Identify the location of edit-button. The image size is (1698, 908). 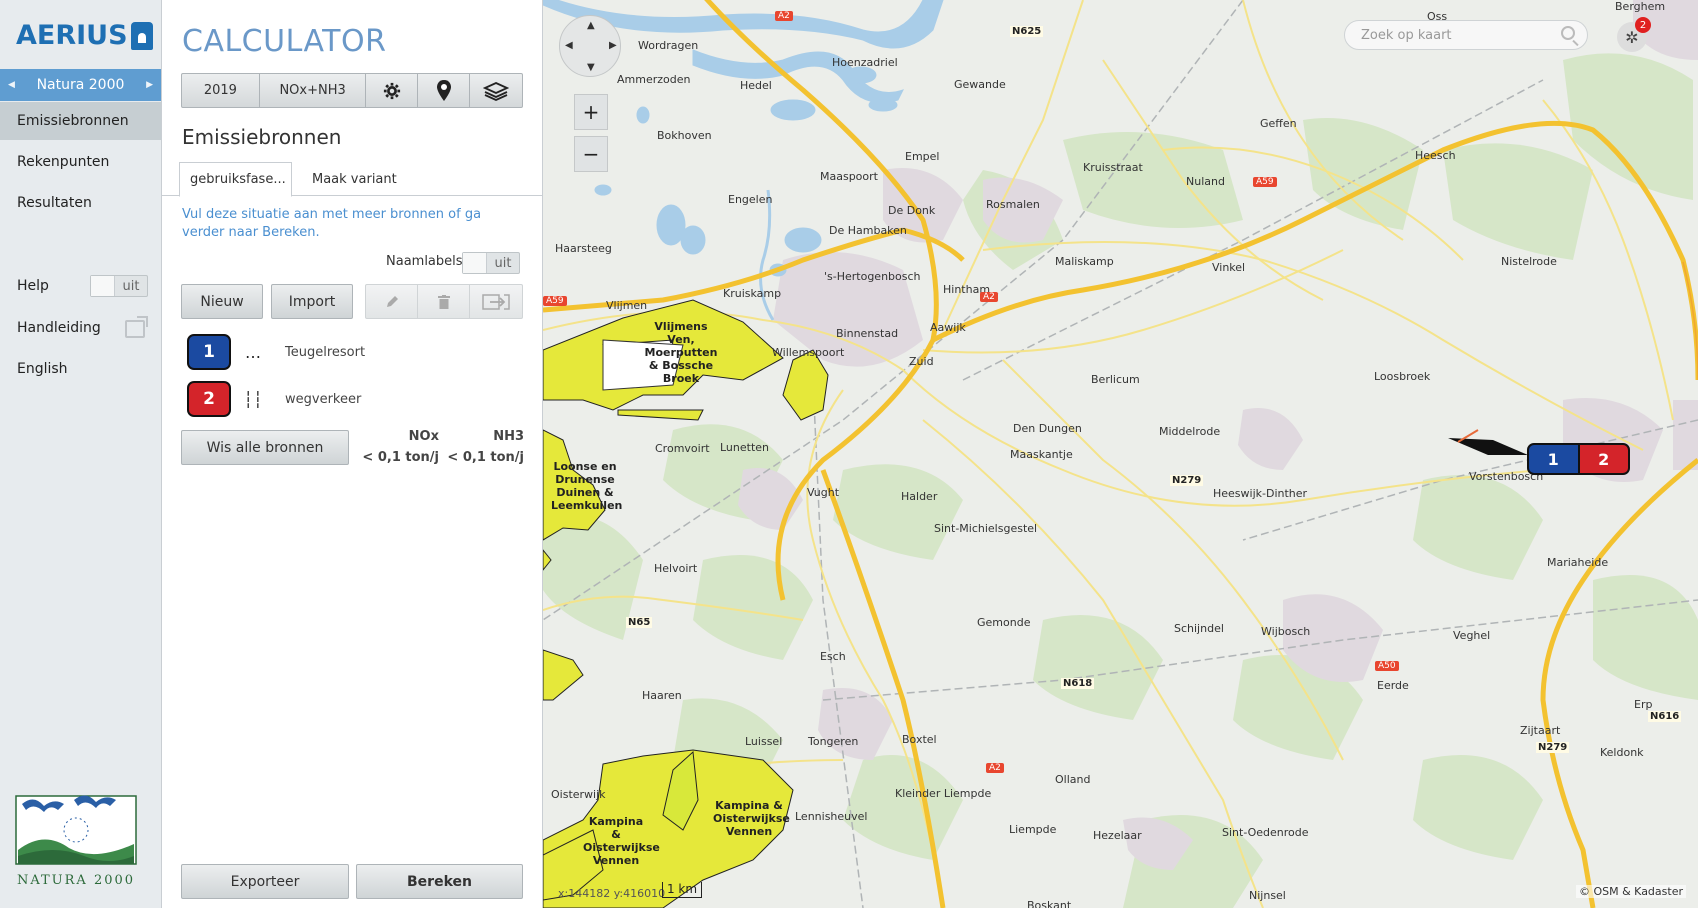
(392, 301).